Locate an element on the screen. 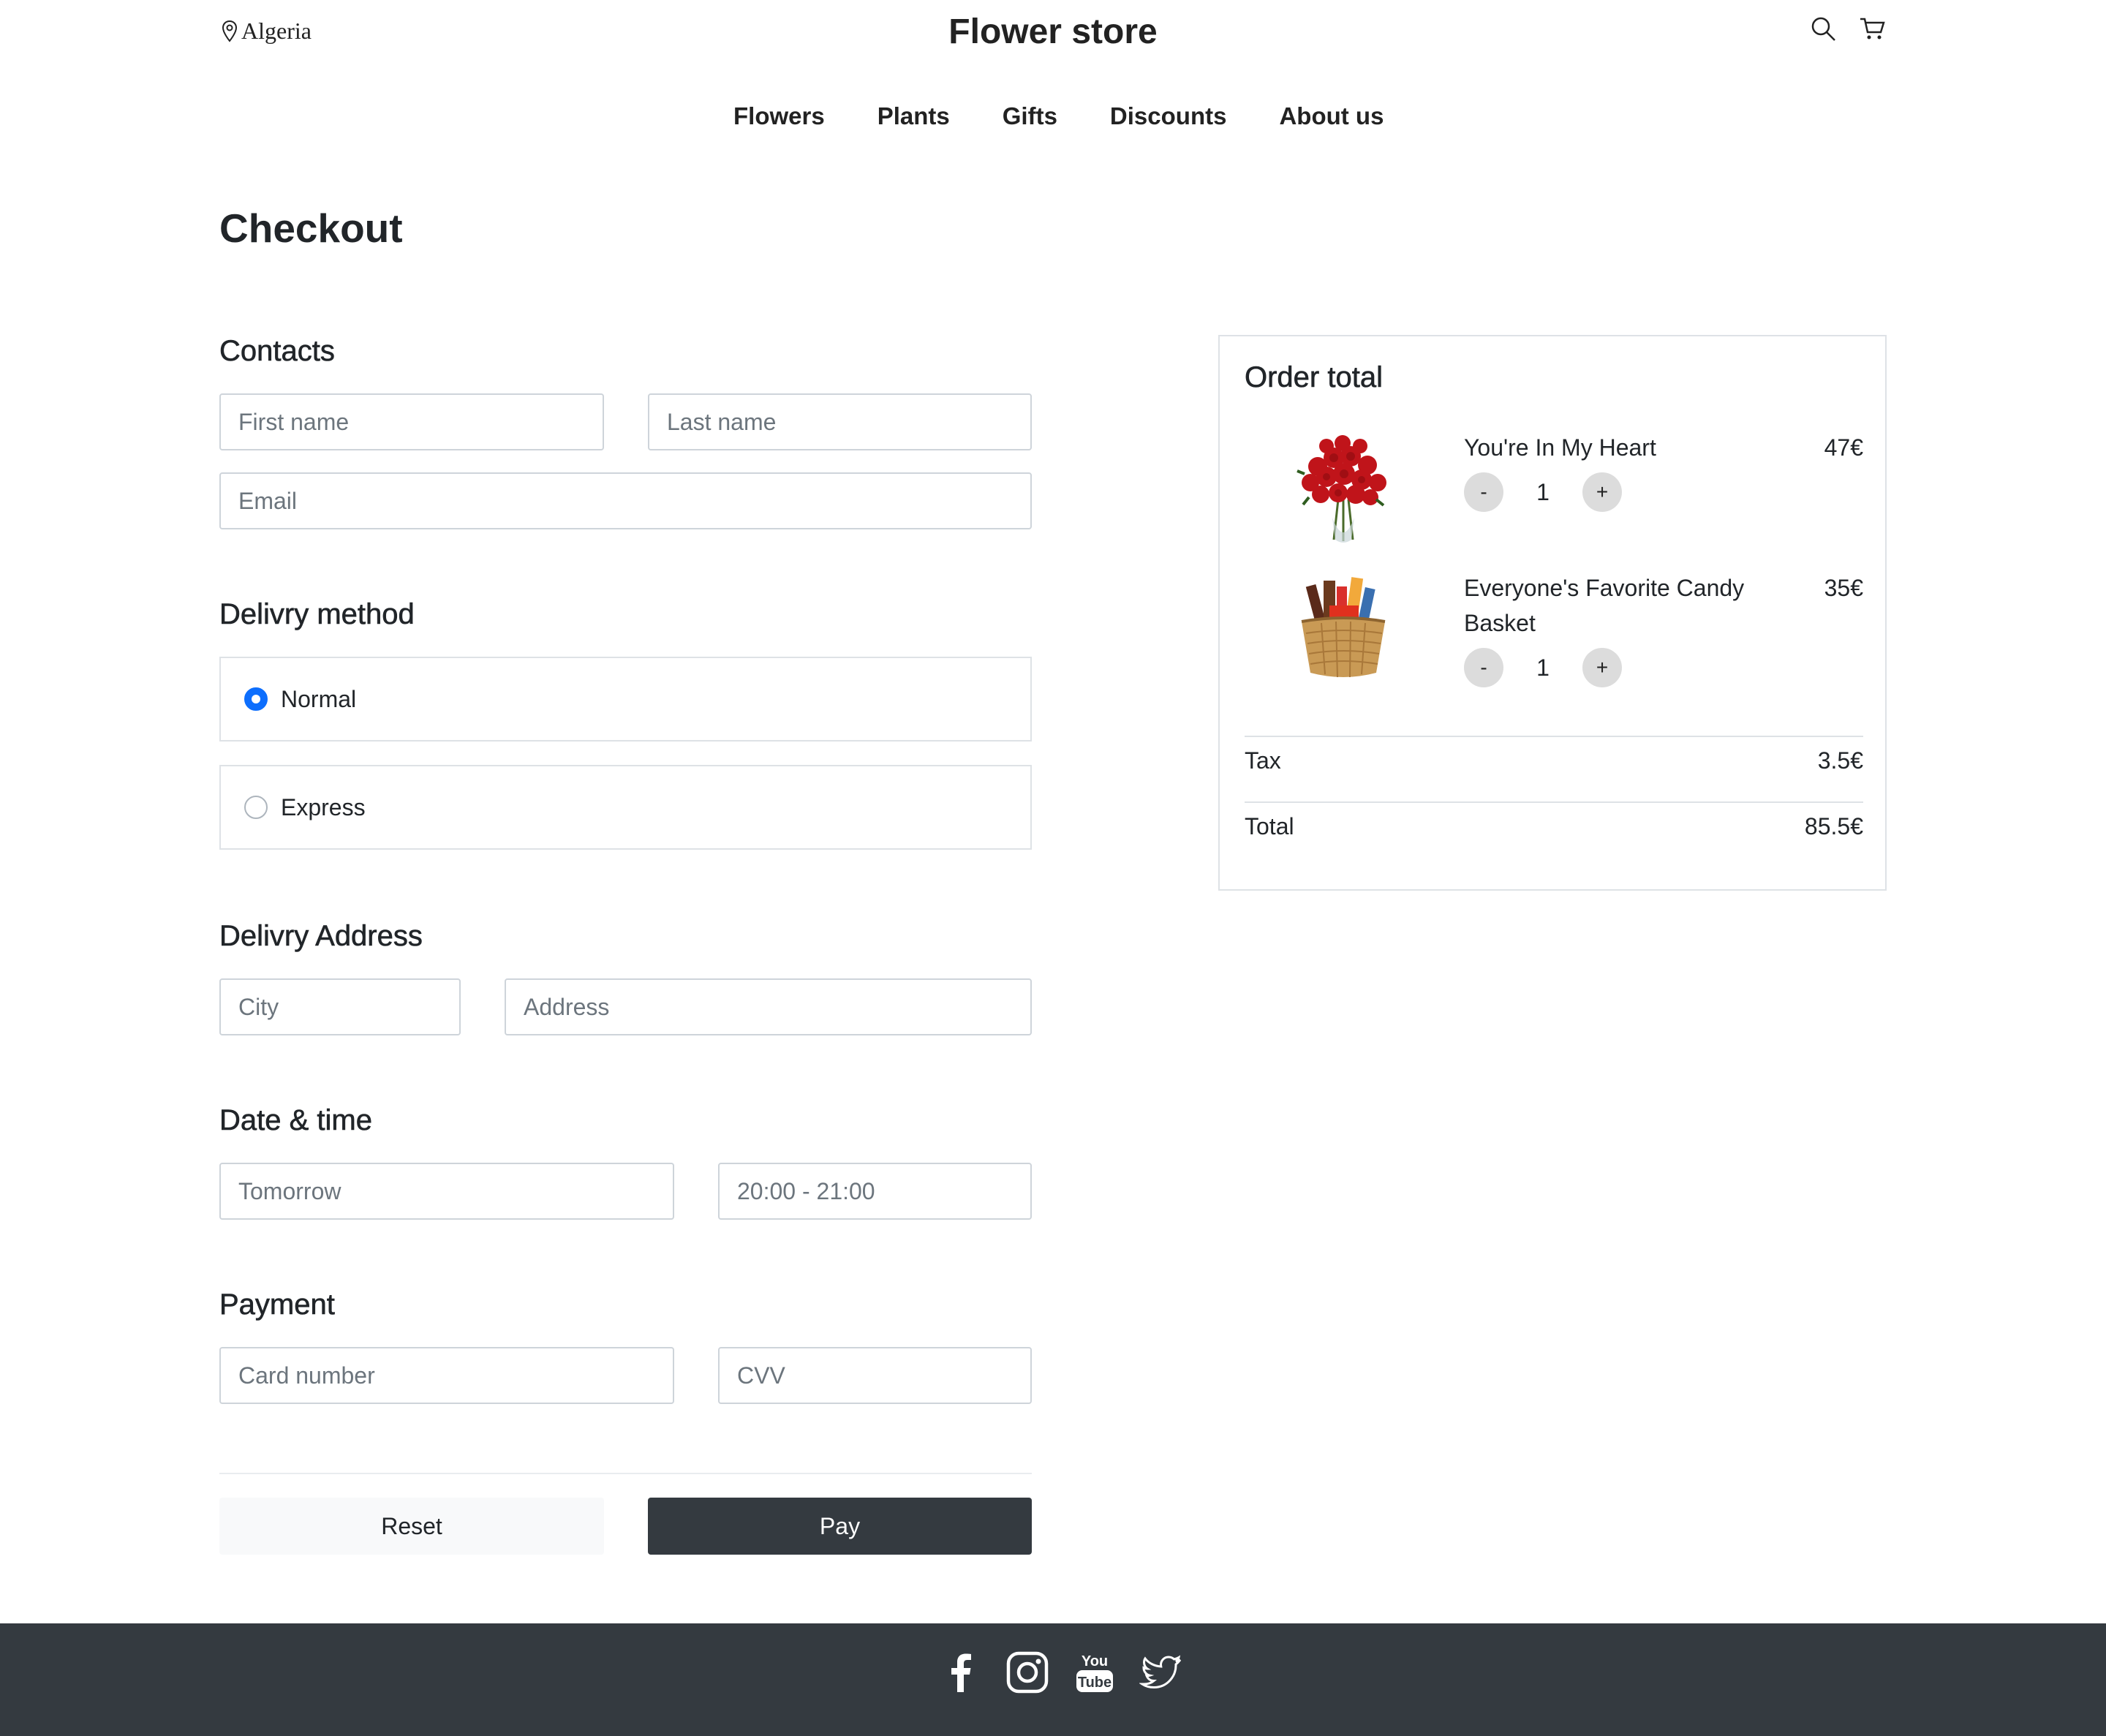 The width and height of the screenshot is (2106, 1736). item-price: 35€ is located at coordinates (1843, 588).